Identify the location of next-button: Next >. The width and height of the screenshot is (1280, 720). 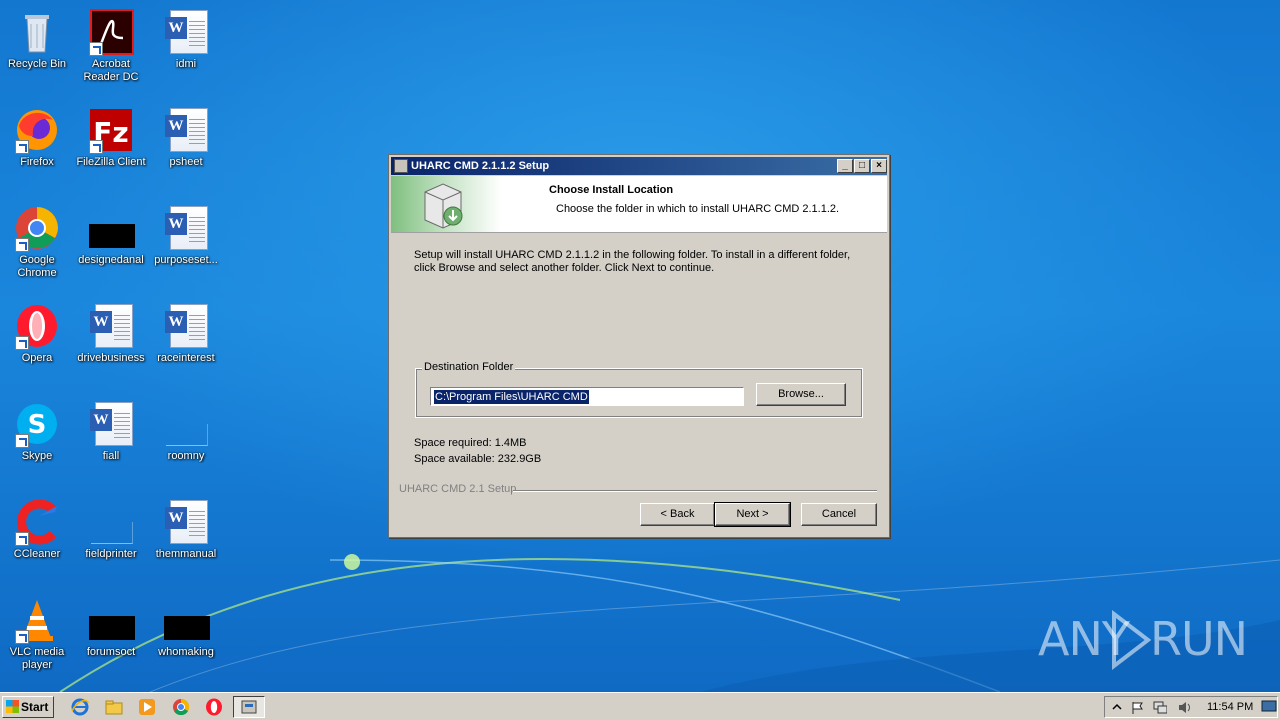
(752, 514).